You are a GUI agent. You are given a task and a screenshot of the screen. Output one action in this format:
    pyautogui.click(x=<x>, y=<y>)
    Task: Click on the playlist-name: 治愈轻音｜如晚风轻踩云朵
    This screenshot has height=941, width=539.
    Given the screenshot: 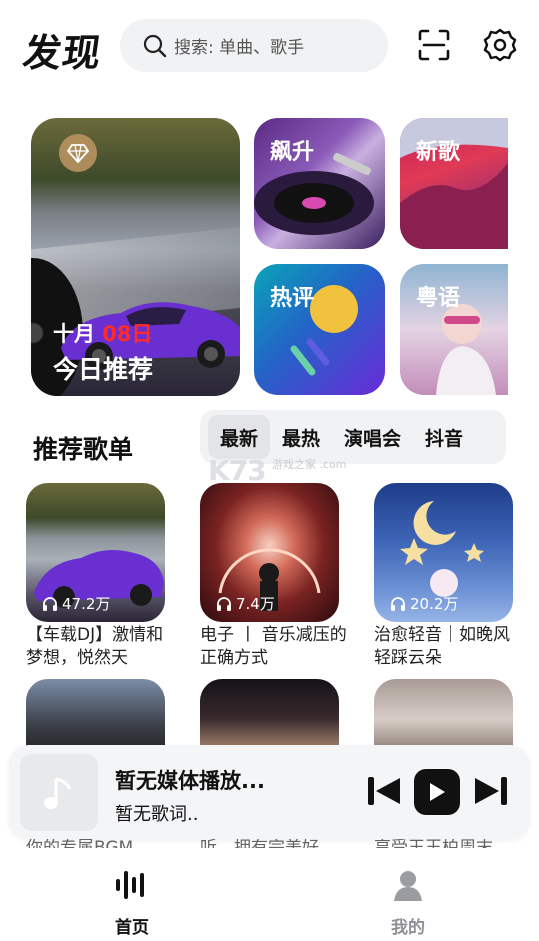 What is the action you would take?
    pyautogui.click(x=442, y=646)
    